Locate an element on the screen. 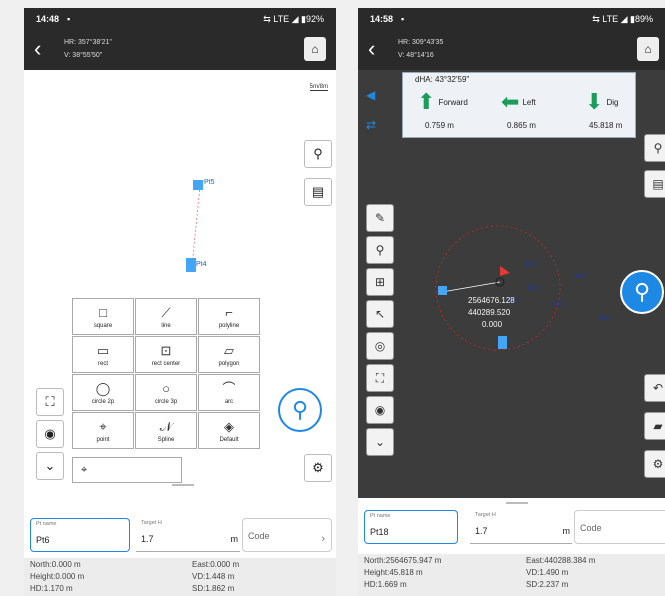 The width and height of the screenshot is (665, 596). tool-rect: ▭ rect is located at coordinates (103, 354).